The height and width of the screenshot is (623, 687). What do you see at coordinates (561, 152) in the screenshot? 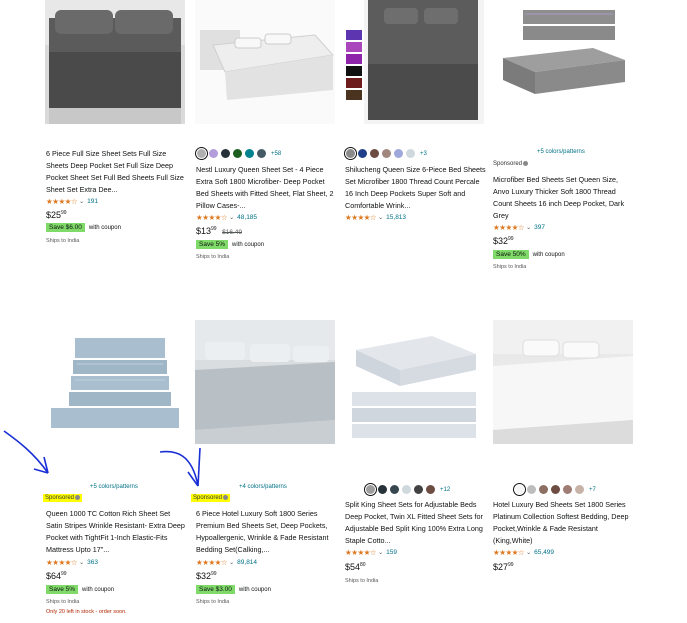
I see `colors-patterns-link-4: +5 colors/patterns` at bounding box center [561, 152].